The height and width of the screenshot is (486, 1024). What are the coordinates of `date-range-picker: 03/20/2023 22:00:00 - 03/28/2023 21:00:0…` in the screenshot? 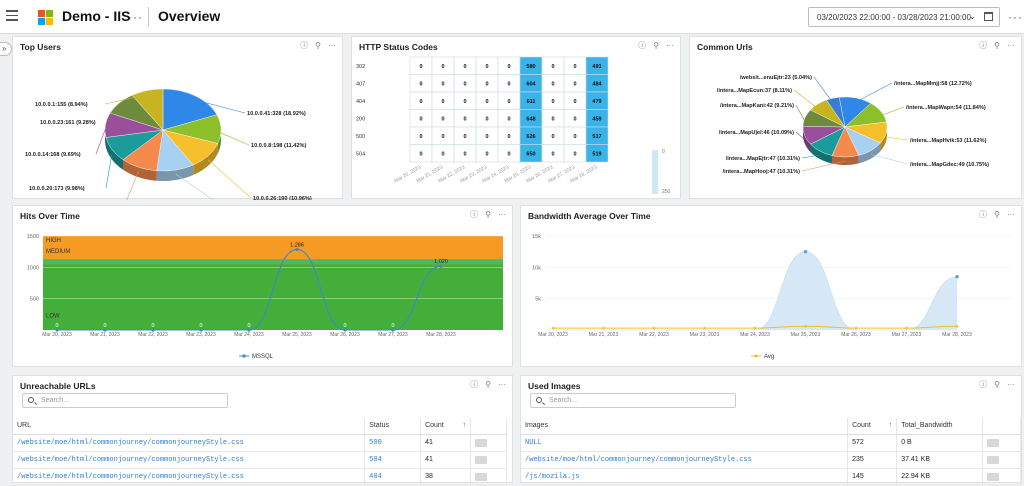 It's located at (904, 17).